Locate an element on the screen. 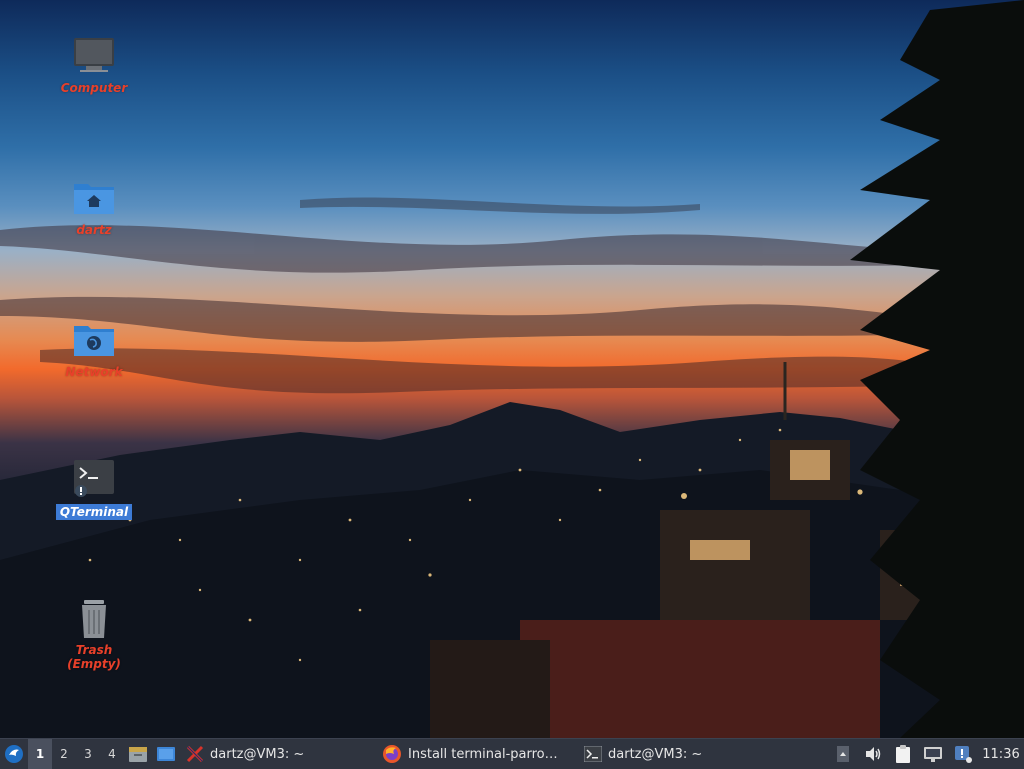 This screenshot has height=769, width=1024. network-tray is located at coordinates (933, 754).